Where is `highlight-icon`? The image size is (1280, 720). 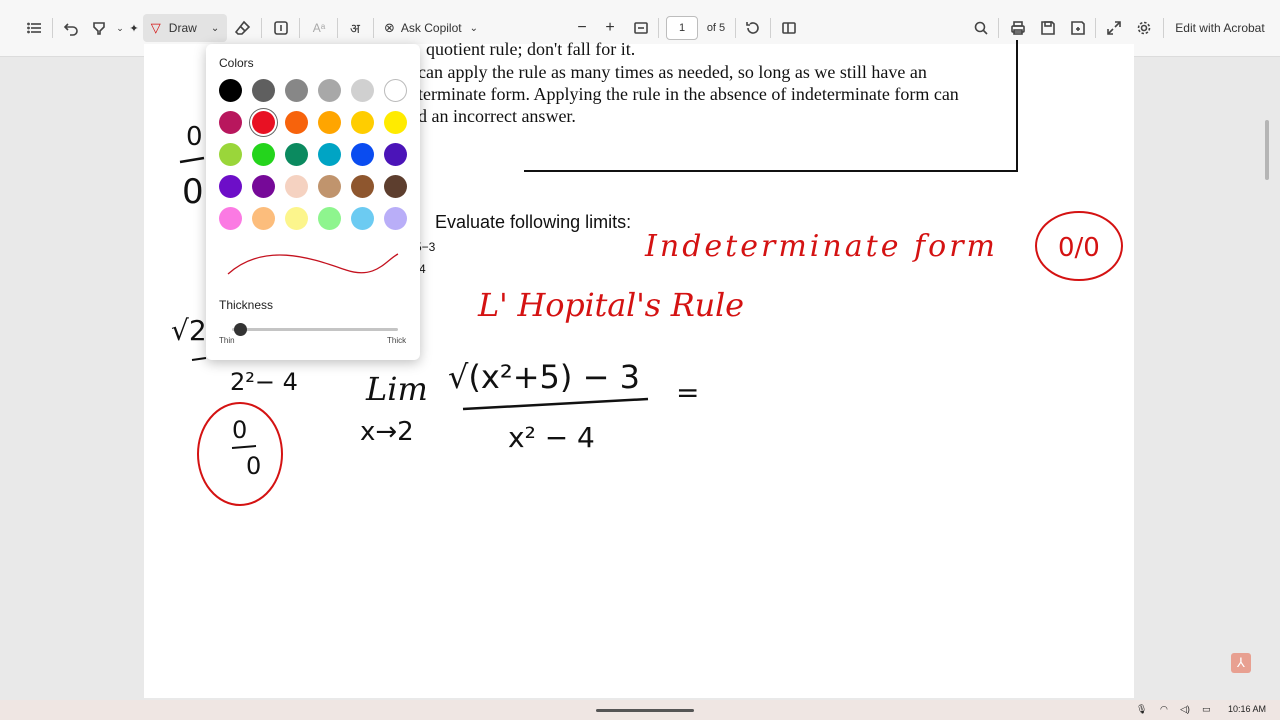
highlight-icon is located at coordinates (99, 28).